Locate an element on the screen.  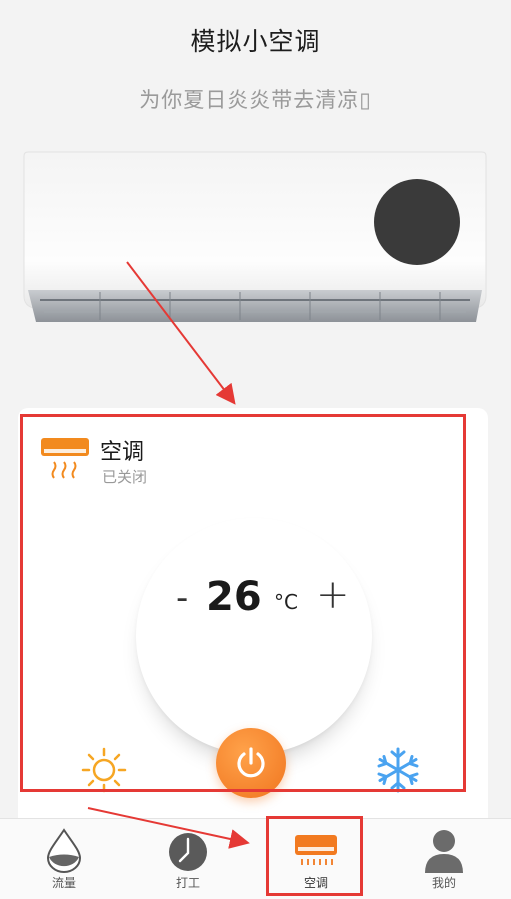
bottom-navigation: 流量 打工 空调 我的 is located at coordinates (255, 858).